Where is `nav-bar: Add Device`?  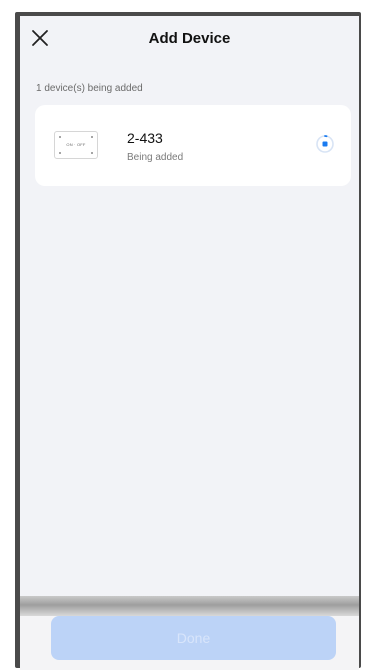 nav-bar: Add Device is located at coordinates (189, 39).